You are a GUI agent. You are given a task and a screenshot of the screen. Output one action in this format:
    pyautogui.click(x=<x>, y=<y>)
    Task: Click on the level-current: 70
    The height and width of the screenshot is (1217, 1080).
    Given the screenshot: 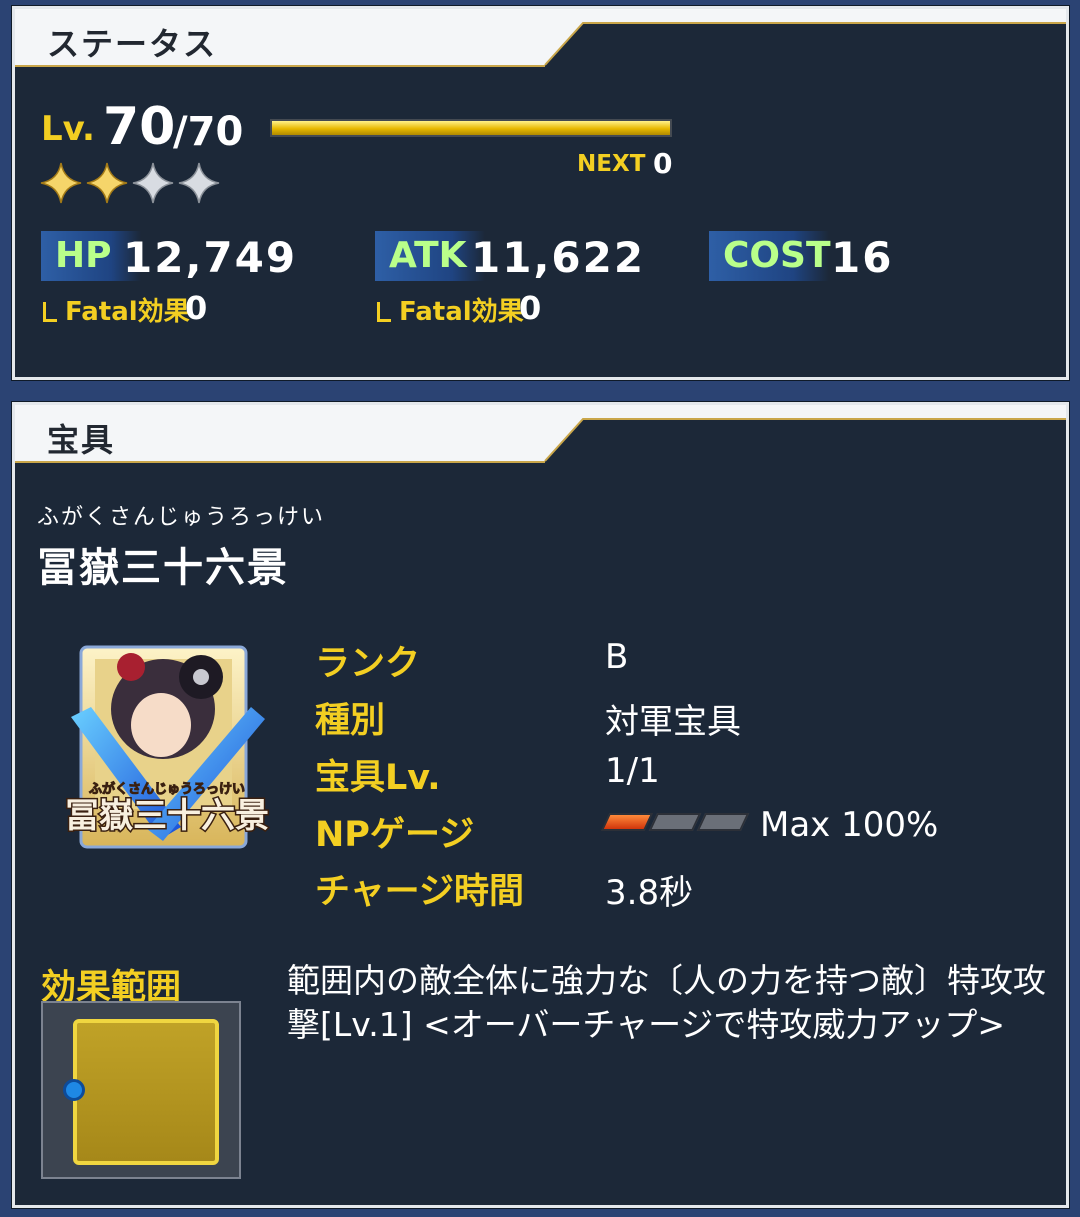 What is the action you would take?
    pyautogui.click(x=139, y=127)
    